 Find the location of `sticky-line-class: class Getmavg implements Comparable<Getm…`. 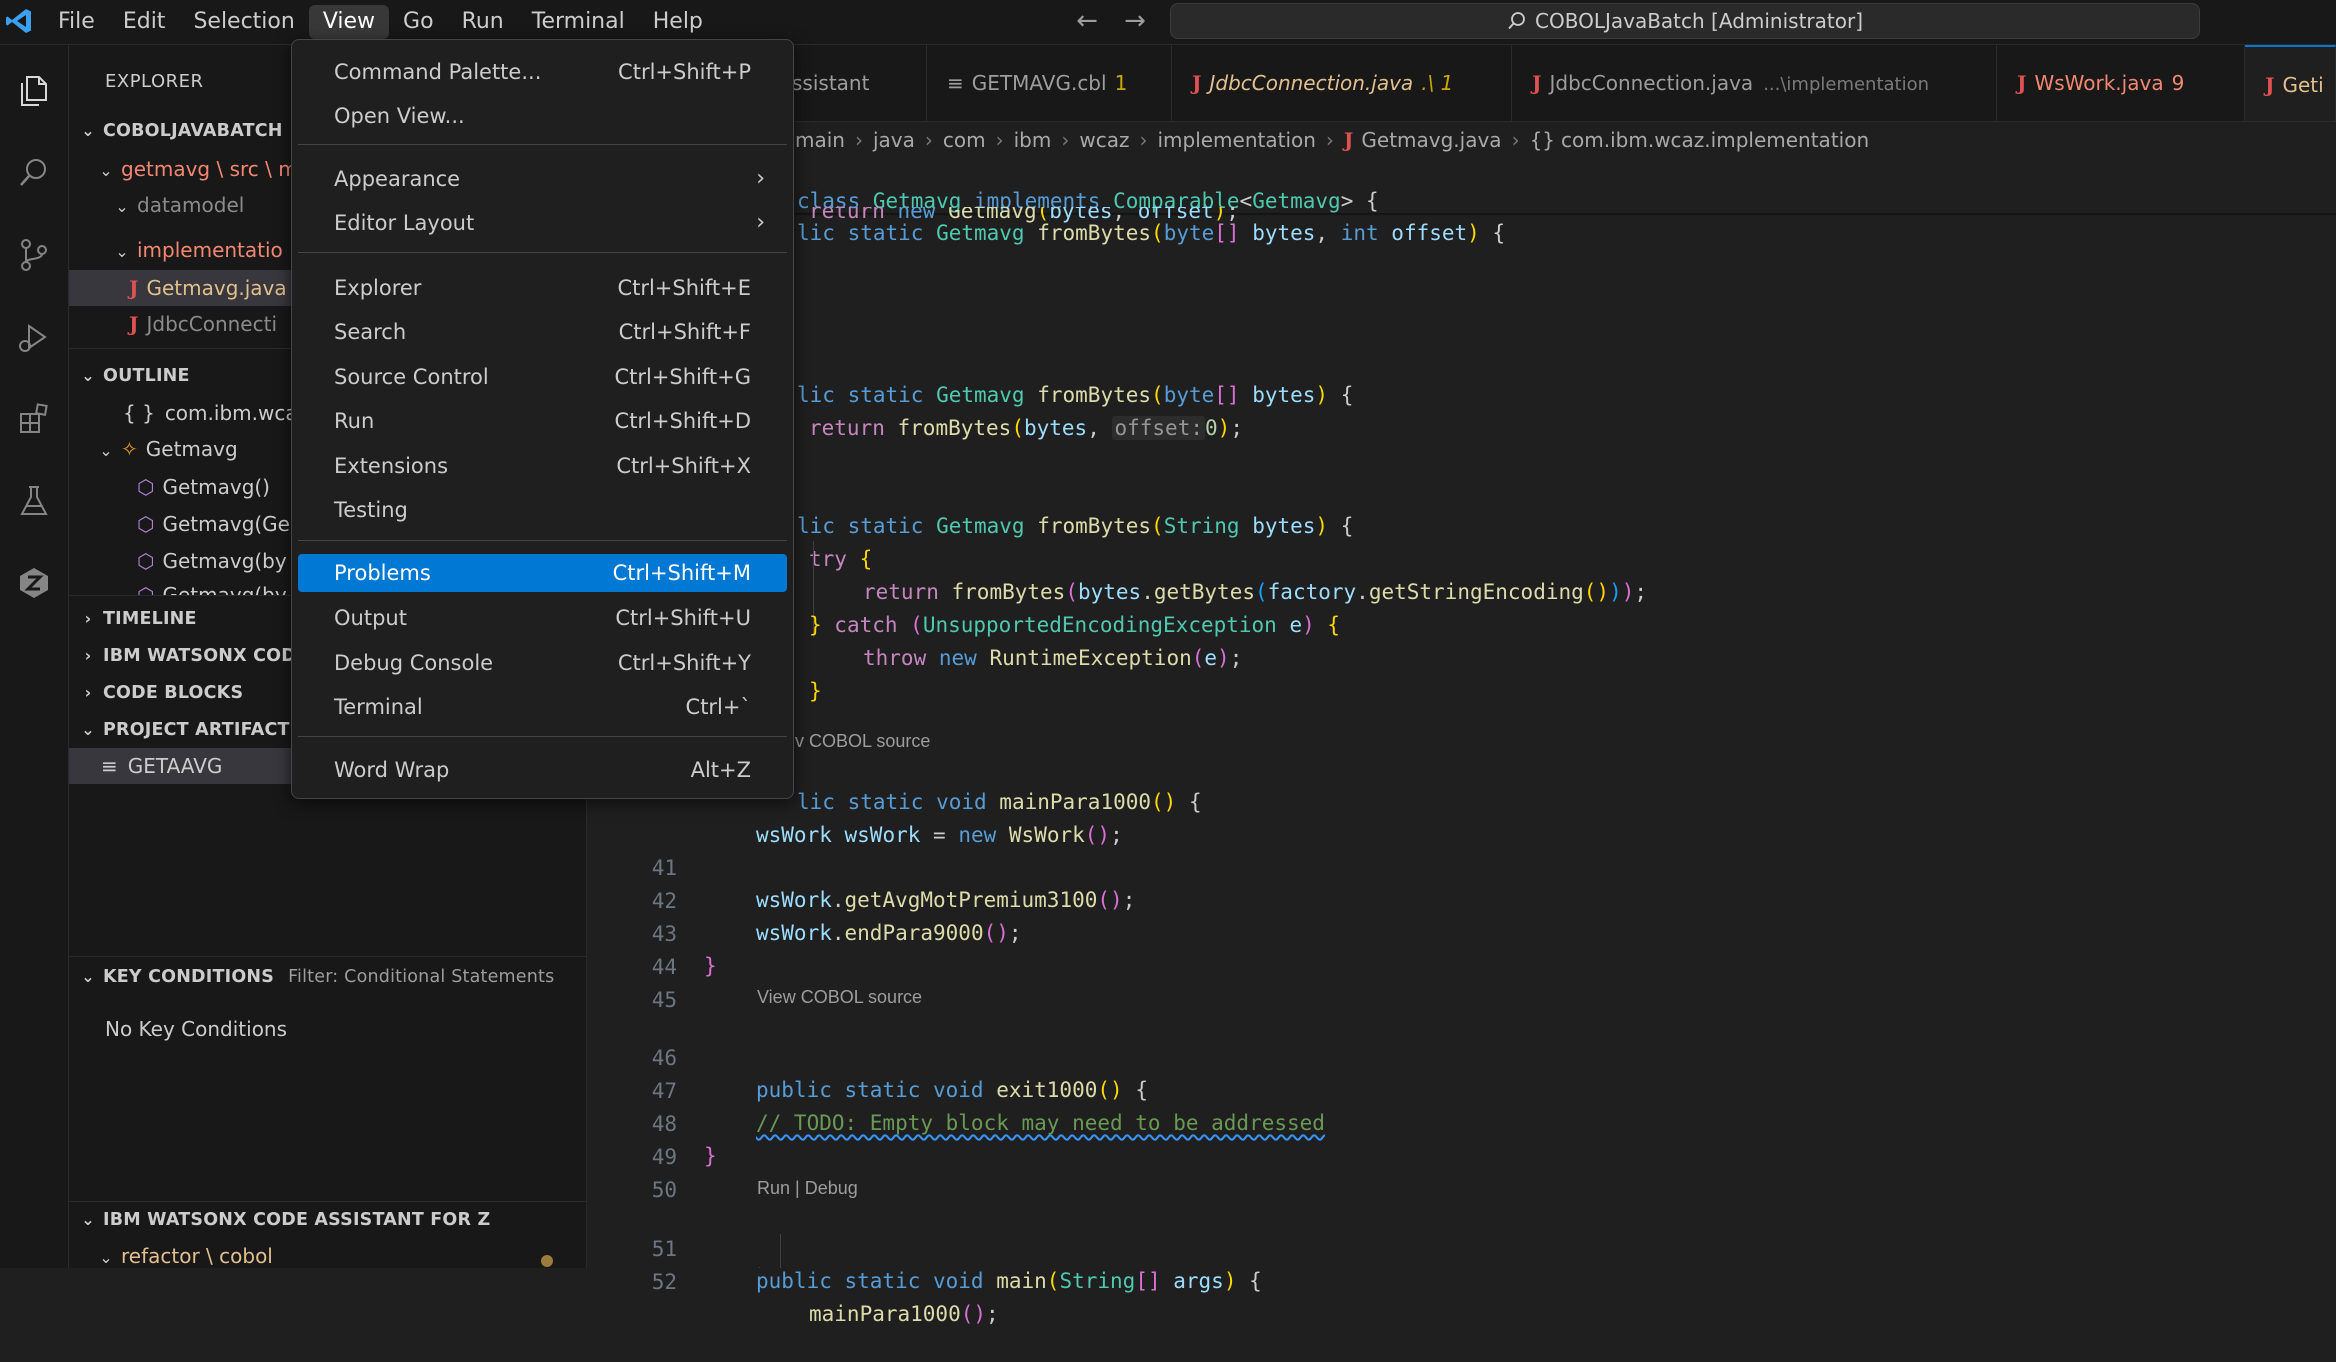

sticky-line-class: class Getmavg implements Comparable<Getm… is located at coordinates (1461, 183).